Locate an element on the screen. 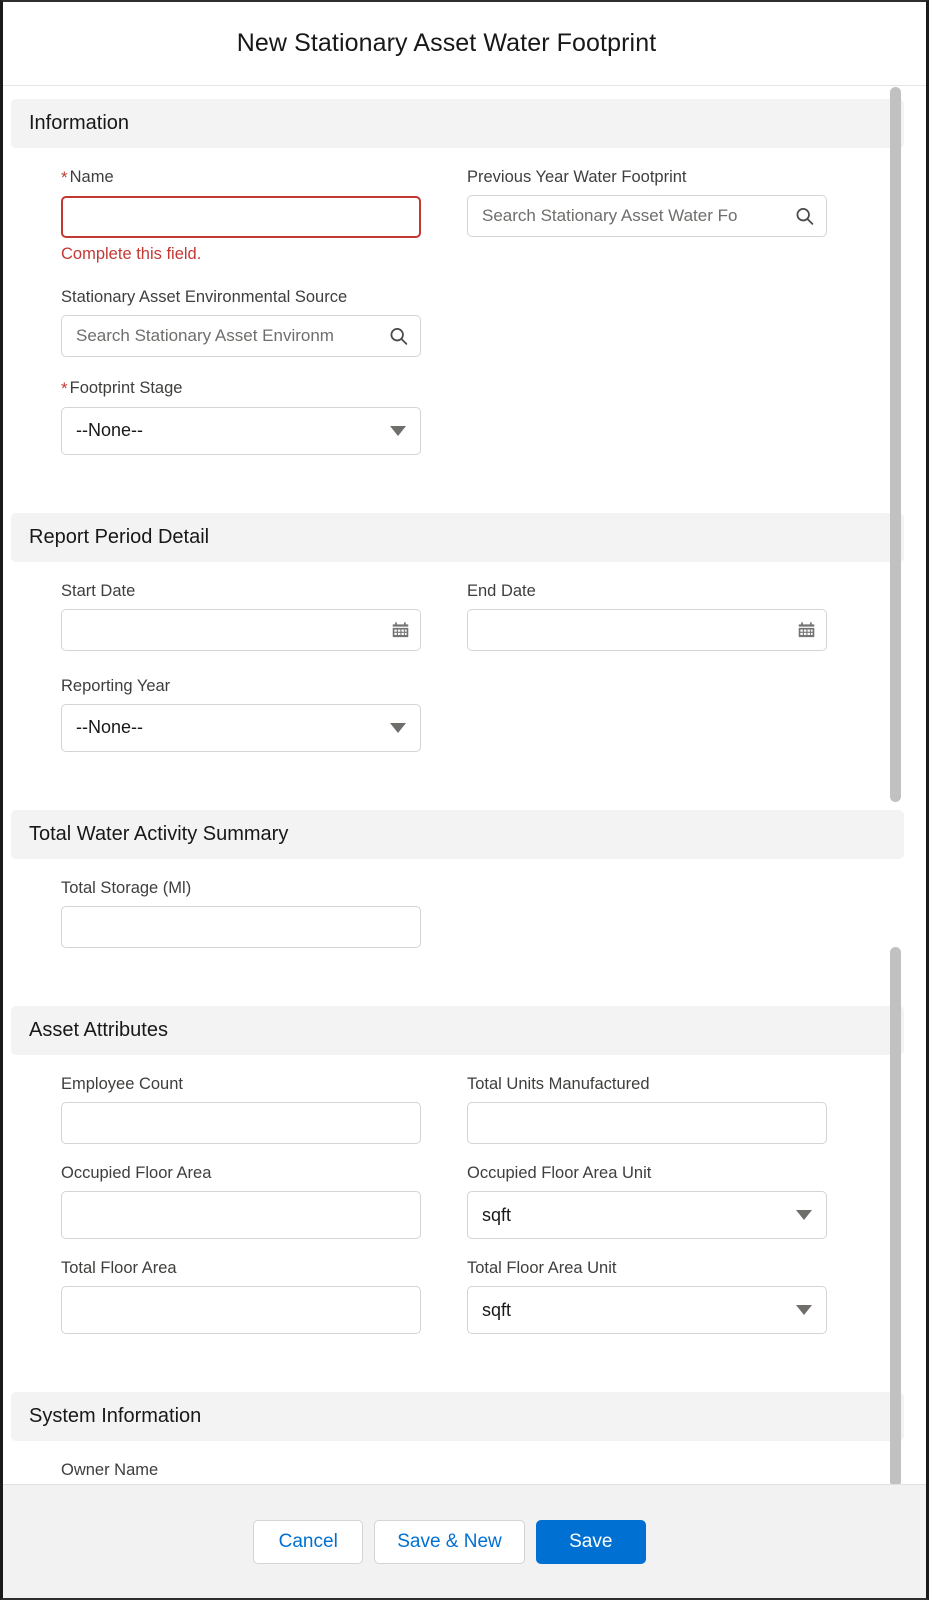 This screenshot has width=929, height=1600. field-reporting-year: Reporting Year --None-- is located at coordinates (241, 713).